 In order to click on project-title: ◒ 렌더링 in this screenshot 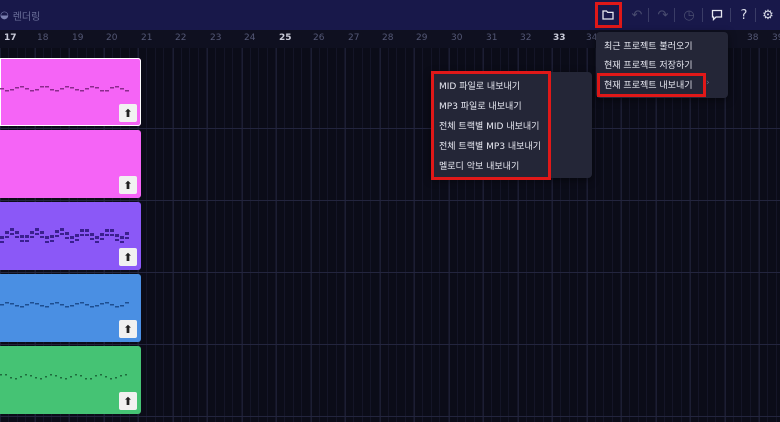, I will do `click(20, 15)`.